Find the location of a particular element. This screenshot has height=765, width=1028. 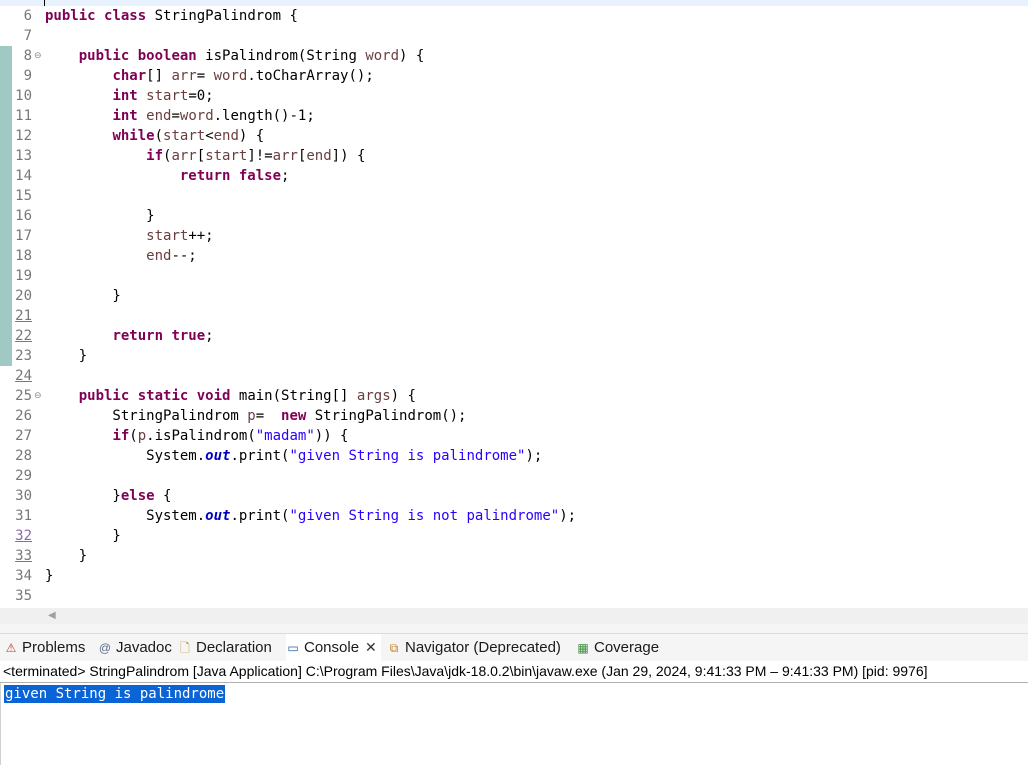

line-number: 30 is located at coordinates (23, 496).